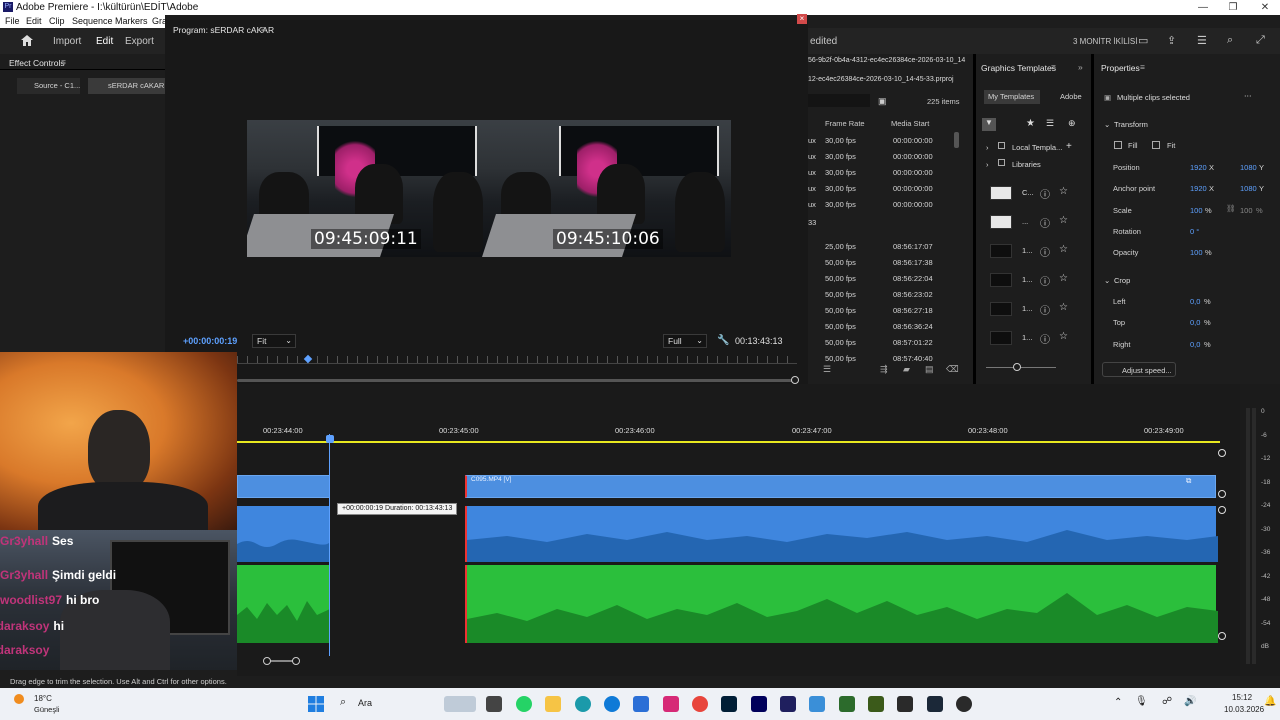  What do you see at coordinates (1171, 145) in the screenshot?
I see `fit-label: Fit` at bounding box center [1171, 145].